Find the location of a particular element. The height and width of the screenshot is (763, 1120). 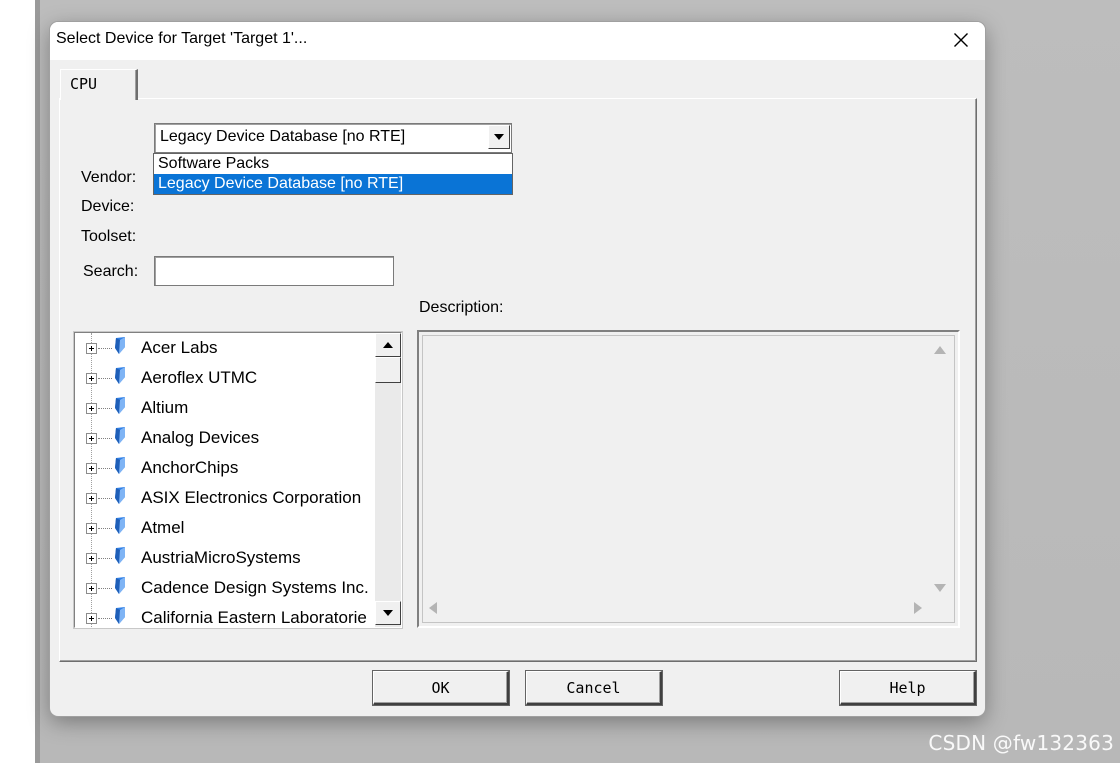

vendor-label: Vendor: is located at coordinates (109, 177).